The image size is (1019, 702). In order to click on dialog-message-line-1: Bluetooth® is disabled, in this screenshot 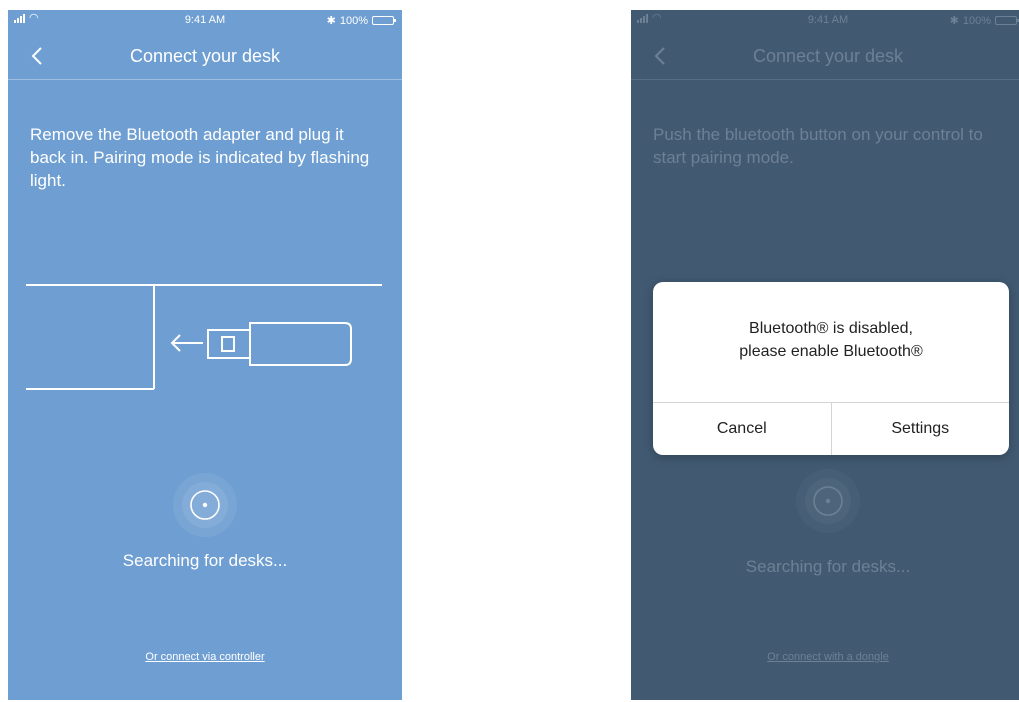, I will do `click(831, 328)`.